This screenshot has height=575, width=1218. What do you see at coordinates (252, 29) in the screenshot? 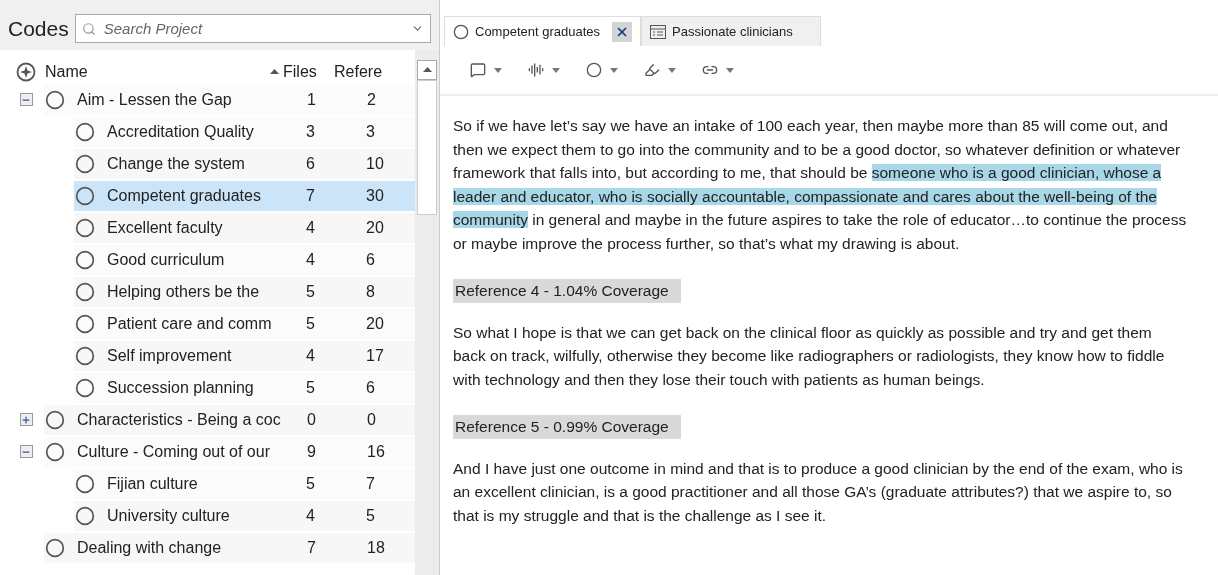
I see `search-field: Search Project` at bounding box center [252, 29].